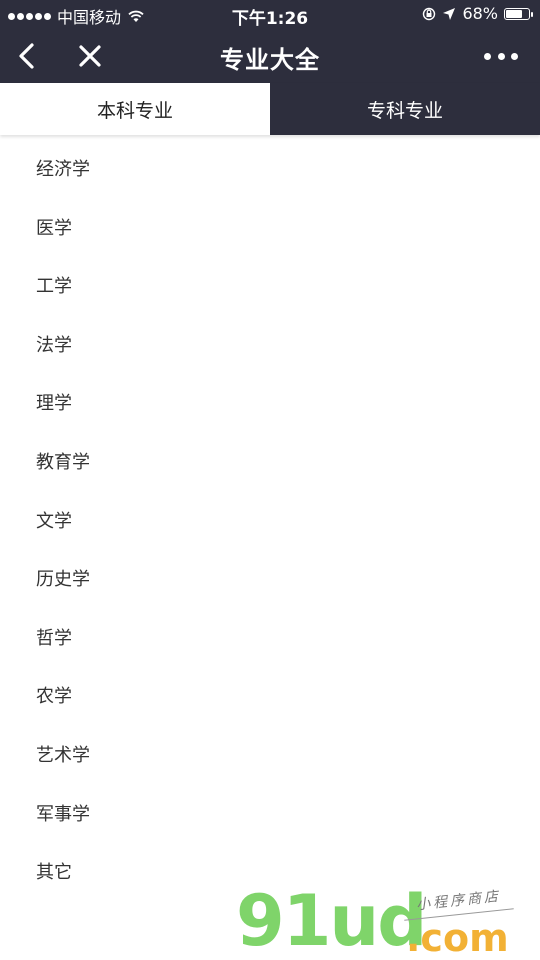 The height and width of the screenshot is (960, 540). What do you see at coordinates (457, 938) in the screenshot?
I see `watermark-domain: .com` at bounding box center [457, 938].